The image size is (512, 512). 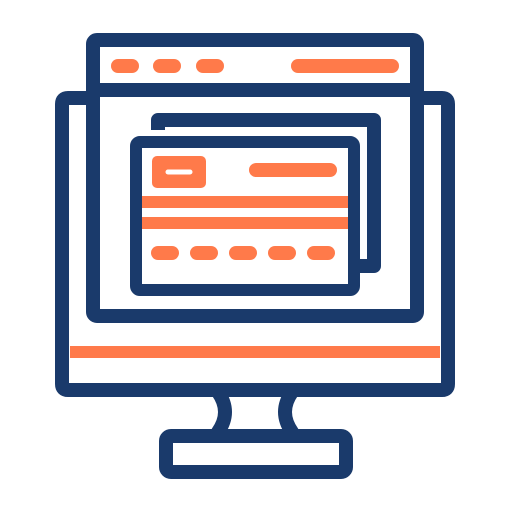 What do you see at coordinates (245, 216) in the screenshot?
I see `credit-card-icon` at bounding box center [245, 216].